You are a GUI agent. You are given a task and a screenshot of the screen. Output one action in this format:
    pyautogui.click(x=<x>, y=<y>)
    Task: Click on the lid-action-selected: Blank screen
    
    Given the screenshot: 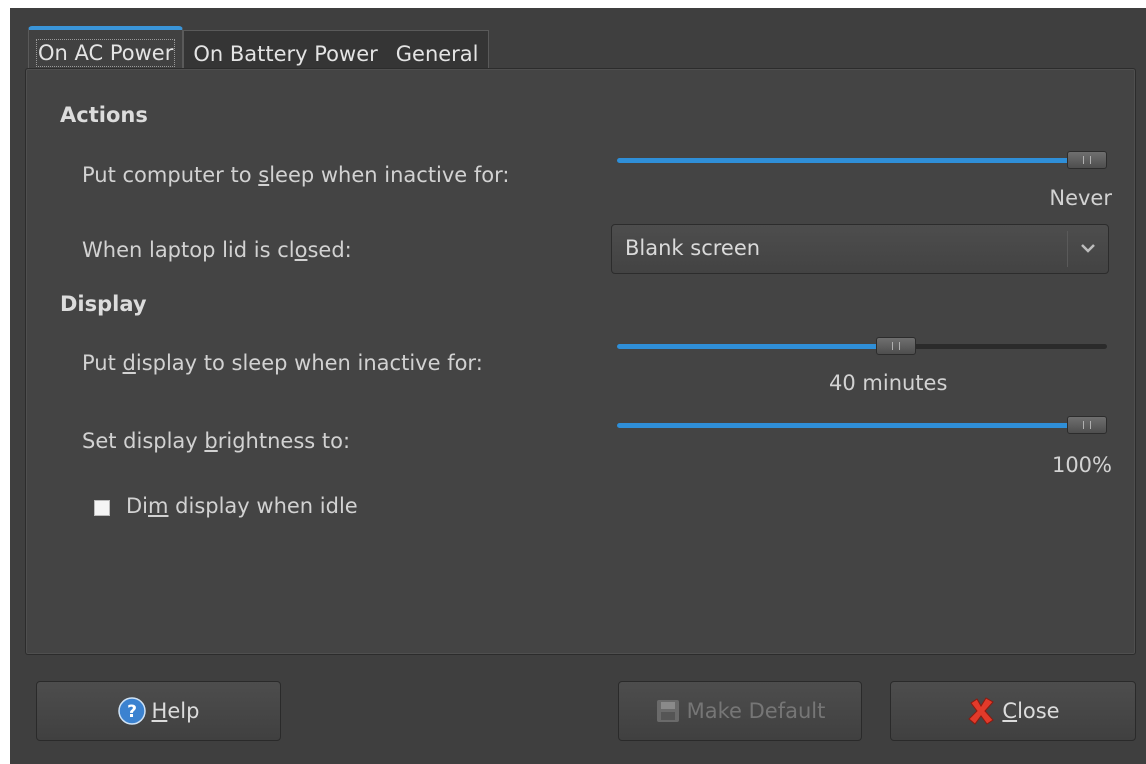 What is the action you would take?
    pyautogui.click(x=693, y=248)
    